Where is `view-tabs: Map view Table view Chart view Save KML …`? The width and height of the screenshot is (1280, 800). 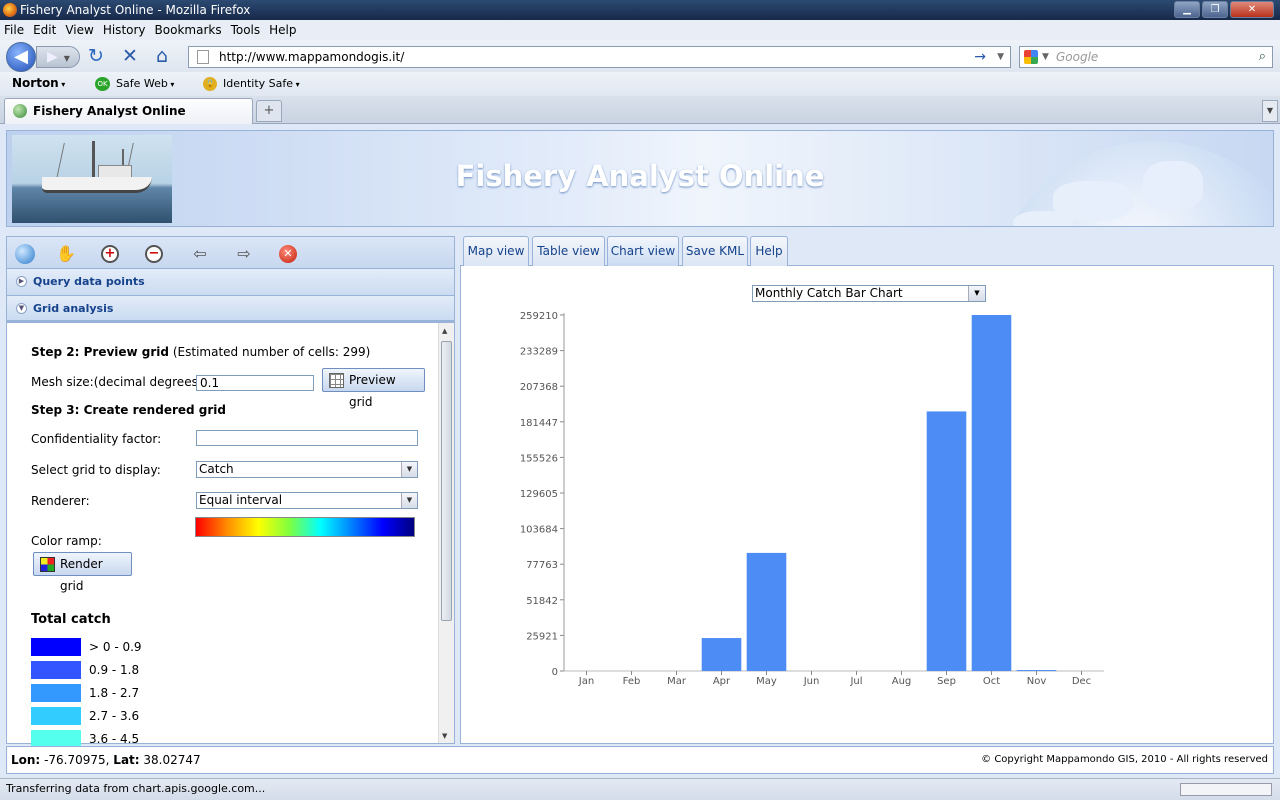
view-tabs: Map view Table view Chart view Save KML … is located at coordinates (867, 251).